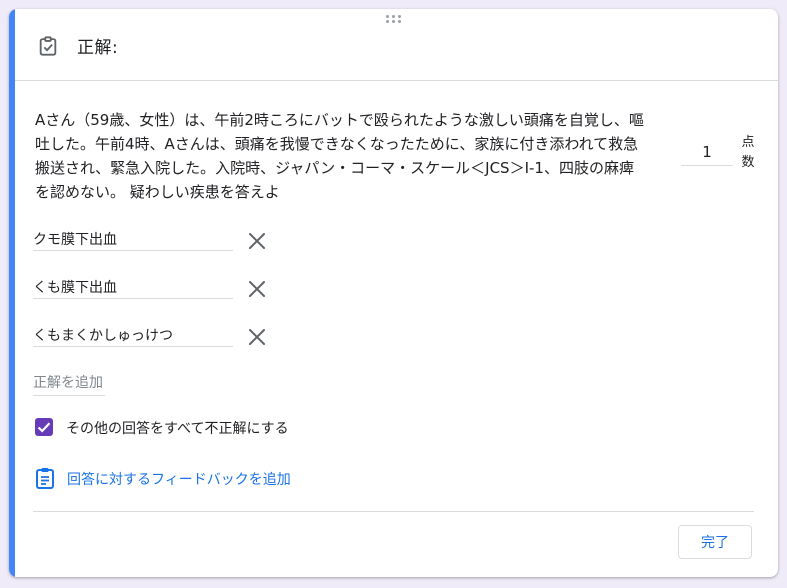 Image resolution: width=787 pixels, height=588 pixels. I want to click on answer-key-title: 正解:, so click(98, 48).